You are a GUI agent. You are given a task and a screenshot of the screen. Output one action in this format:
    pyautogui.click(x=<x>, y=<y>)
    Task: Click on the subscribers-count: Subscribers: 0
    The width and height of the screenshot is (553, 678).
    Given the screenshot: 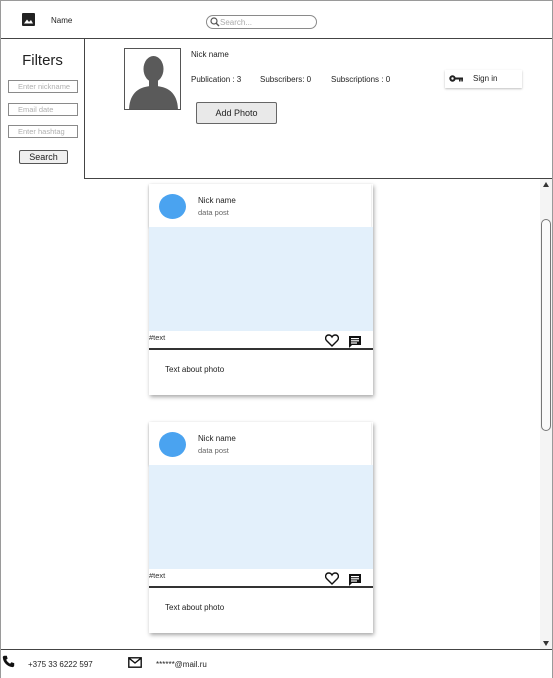 What is the action you would take?
    pyautogui.click(x=285, y=79)
    